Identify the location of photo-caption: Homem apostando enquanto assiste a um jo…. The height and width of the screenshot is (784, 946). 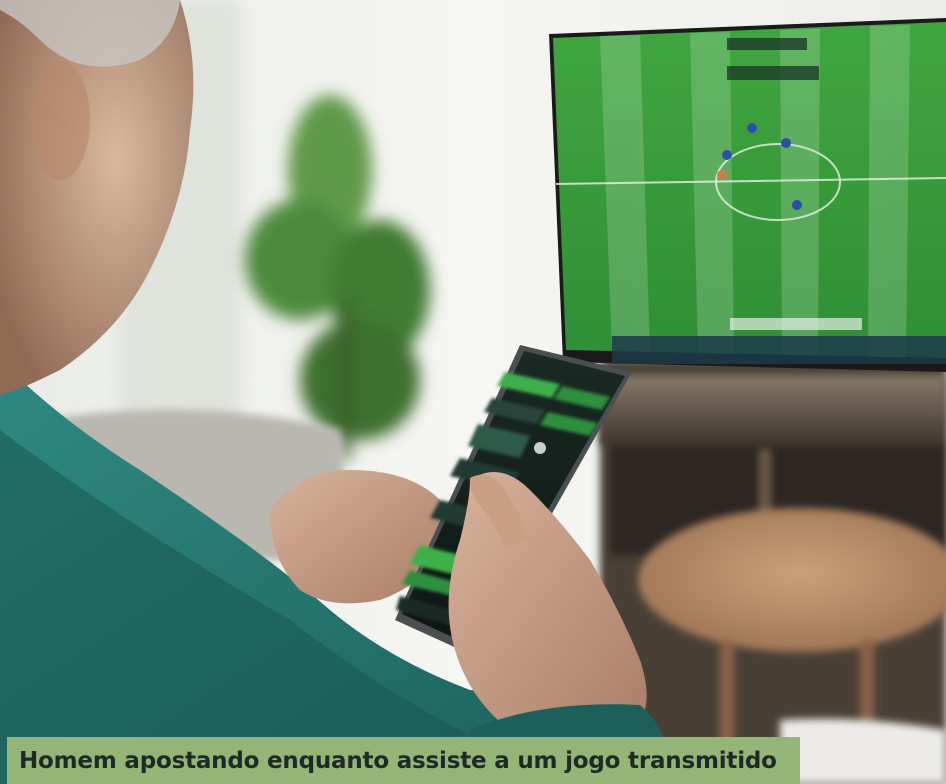
(398, 760).